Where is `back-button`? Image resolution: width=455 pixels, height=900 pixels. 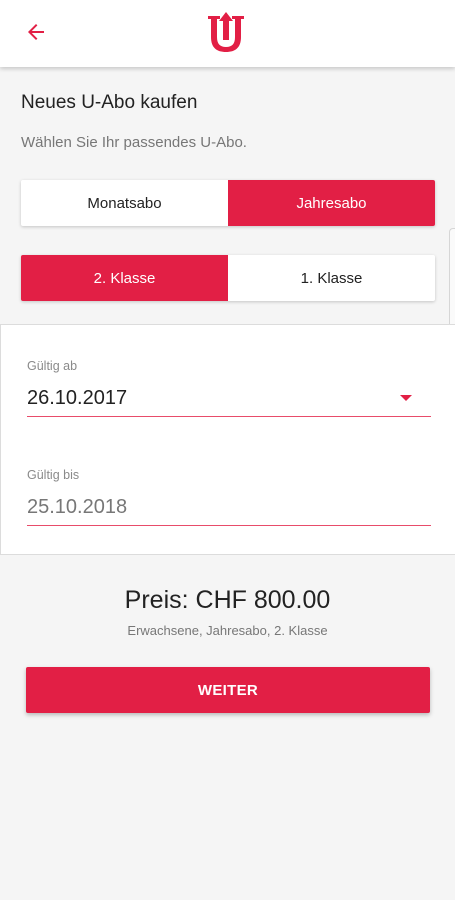 back-button is located at coordinates (36, 32).